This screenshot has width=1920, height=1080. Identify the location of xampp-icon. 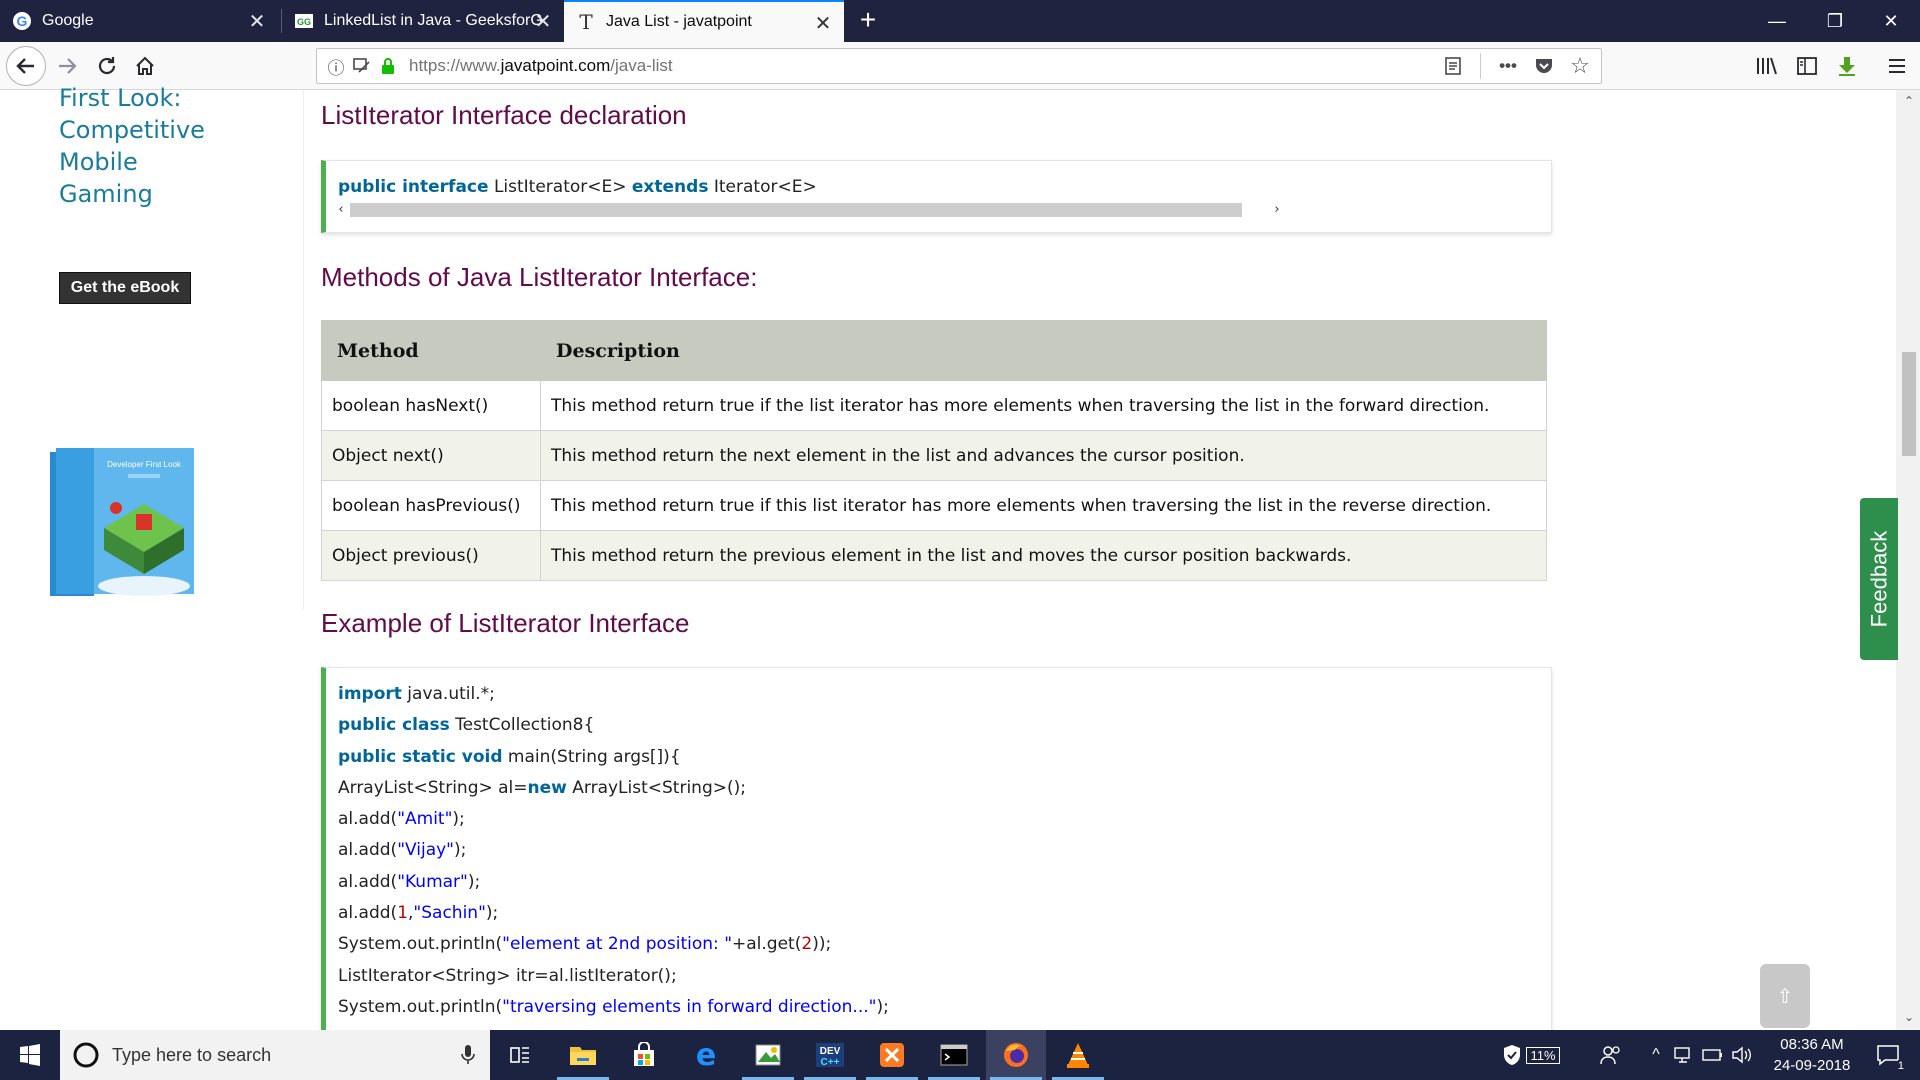
(892, 1055).